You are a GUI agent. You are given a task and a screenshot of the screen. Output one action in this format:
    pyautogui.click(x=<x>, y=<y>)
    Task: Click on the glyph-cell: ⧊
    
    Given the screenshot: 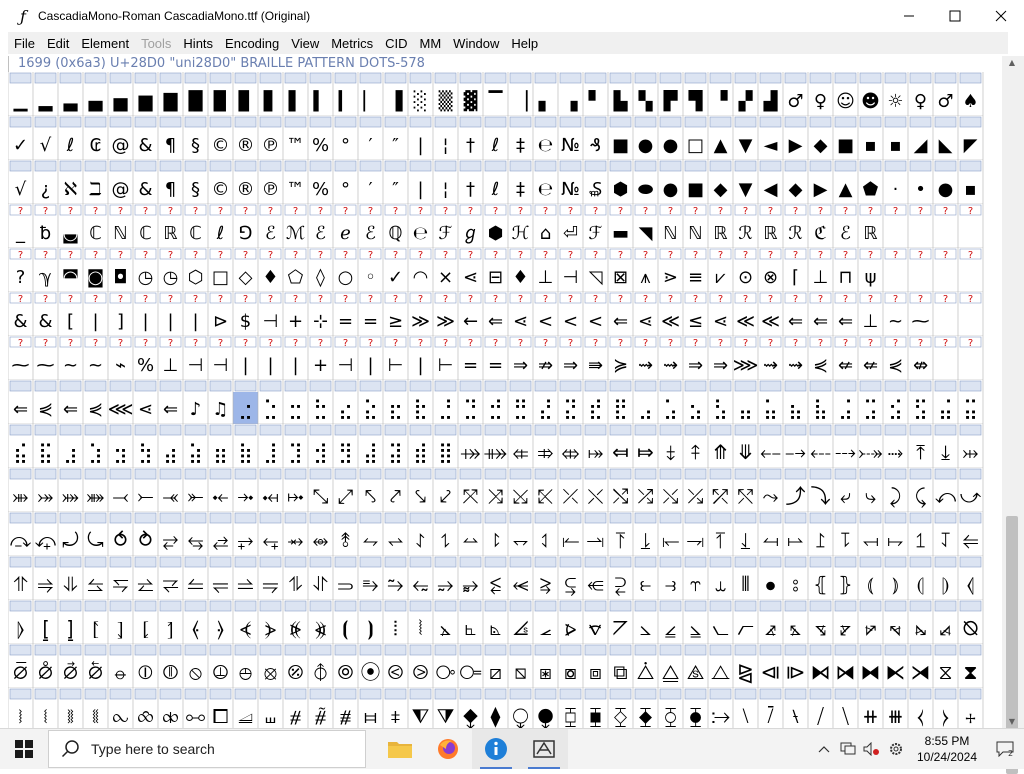 What is the action you would take?
    pyautogui.click(x=646, y=672)
    